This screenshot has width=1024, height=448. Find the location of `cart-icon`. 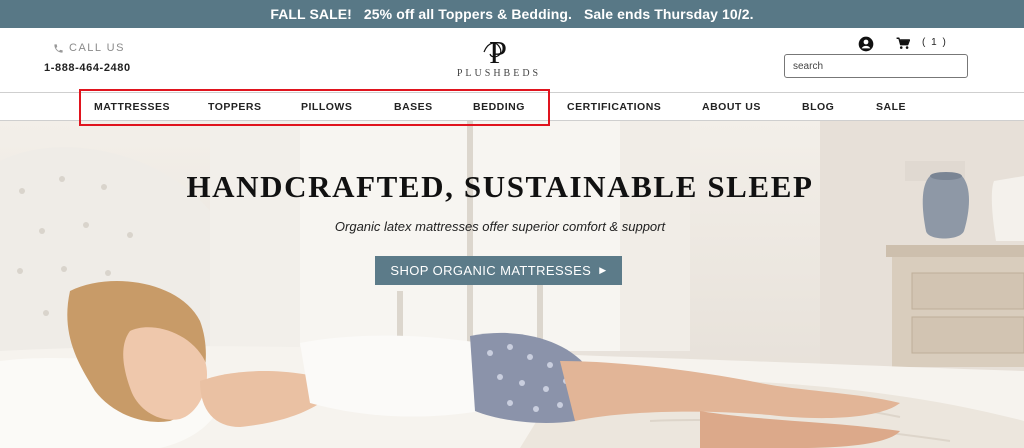

cart-icon is located at coordinates (903, 43).